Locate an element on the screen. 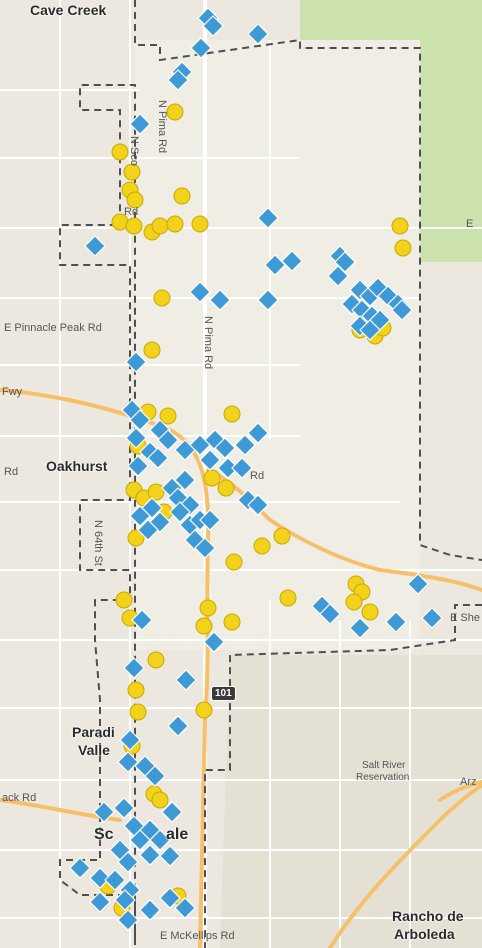 Image resolution: width=482 pixels, height=948 pixels. scottsdale-label: Sc is located at coordinates (104, 834).